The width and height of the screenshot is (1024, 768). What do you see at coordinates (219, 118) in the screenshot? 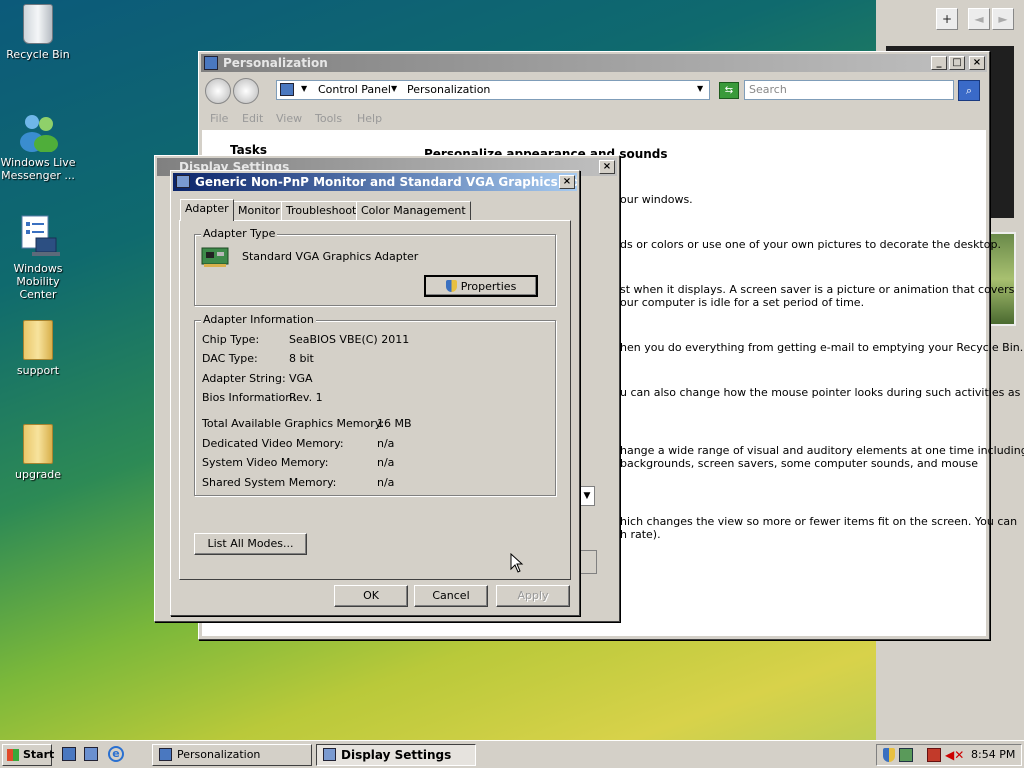
I see `menu-file: File` at bounding box center [219, 118].